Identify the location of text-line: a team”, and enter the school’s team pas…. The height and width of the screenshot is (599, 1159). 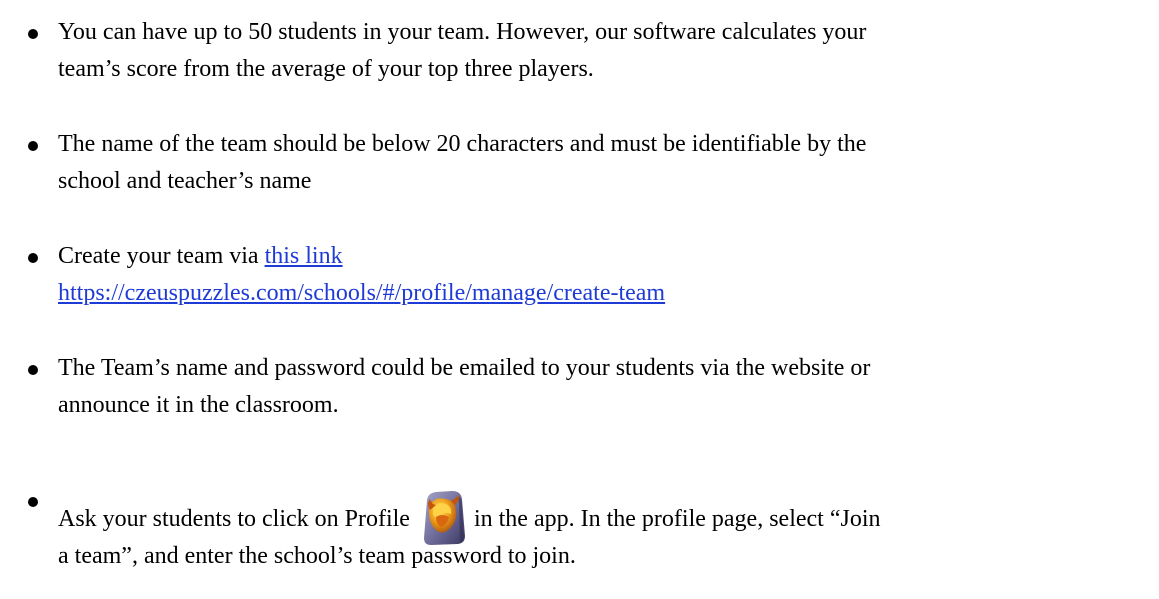
(317, 556).